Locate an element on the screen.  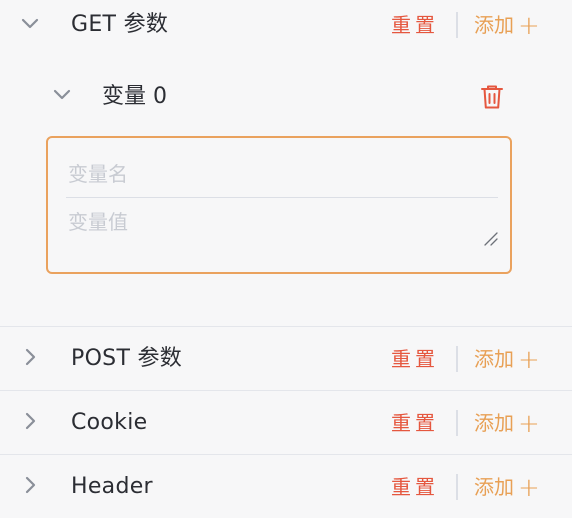
header-reset-button: 重置 is located at coordinates (415, 487).